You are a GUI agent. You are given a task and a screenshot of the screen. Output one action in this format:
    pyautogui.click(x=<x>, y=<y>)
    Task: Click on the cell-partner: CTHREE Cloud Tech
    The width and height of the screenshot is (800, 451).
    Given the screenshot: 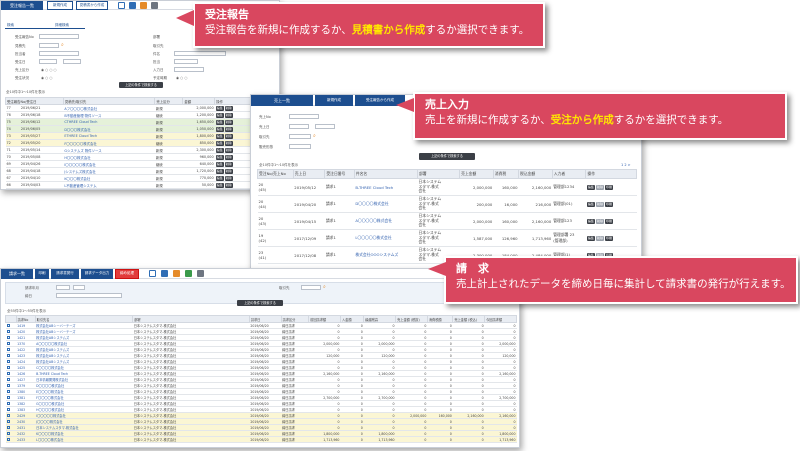 What is the action you would take?
    pyautogui.click(x=109, y=122)
    